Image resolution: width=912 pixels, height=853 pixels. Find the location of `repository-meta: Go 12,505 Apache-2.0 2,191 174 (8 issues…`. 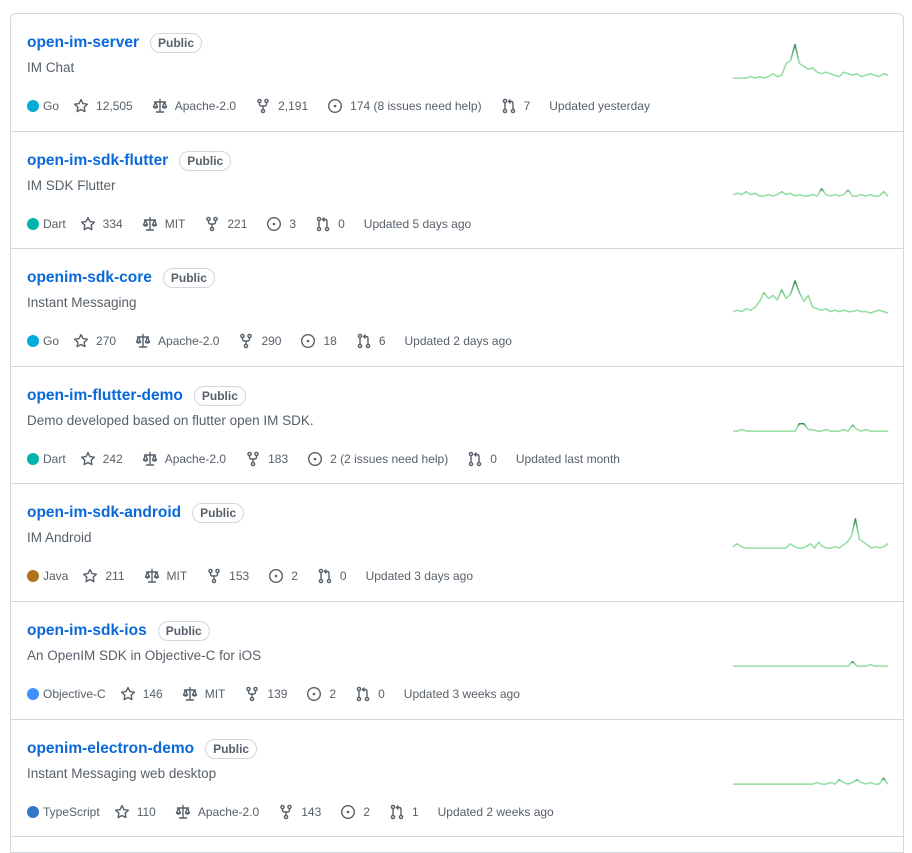

repository-meta: Go 12,505 Apache-2.0 2,191 174 (8 issues… is located at coordinates (348, 106).